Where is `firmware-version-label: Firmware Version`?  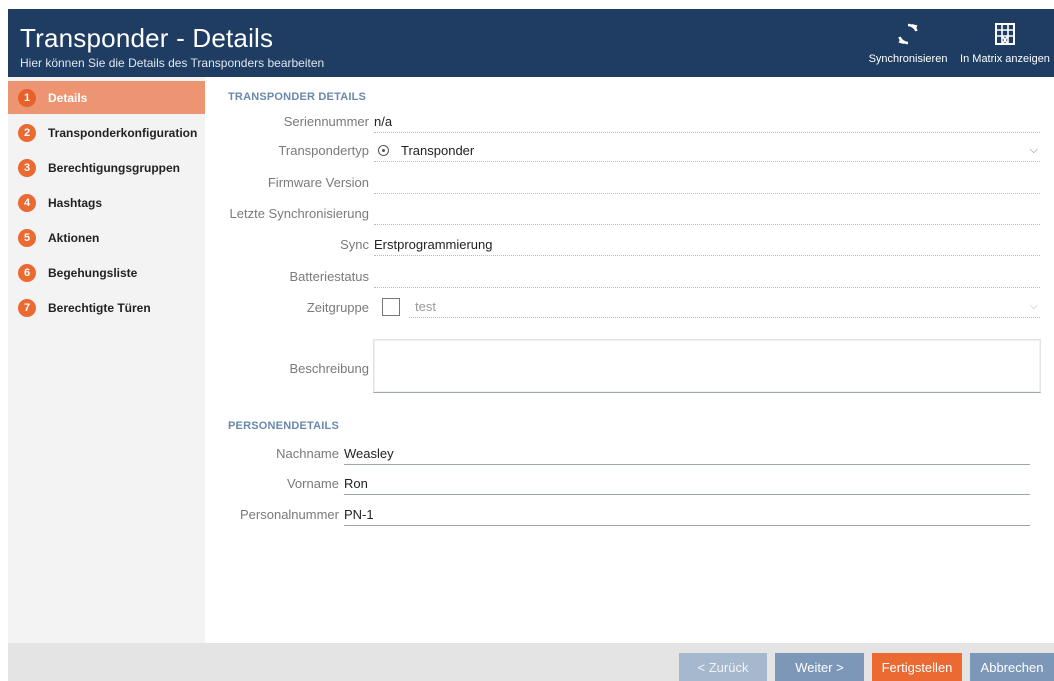
firmware-version-label: Firmware Version is located at coordinates (318, 182).